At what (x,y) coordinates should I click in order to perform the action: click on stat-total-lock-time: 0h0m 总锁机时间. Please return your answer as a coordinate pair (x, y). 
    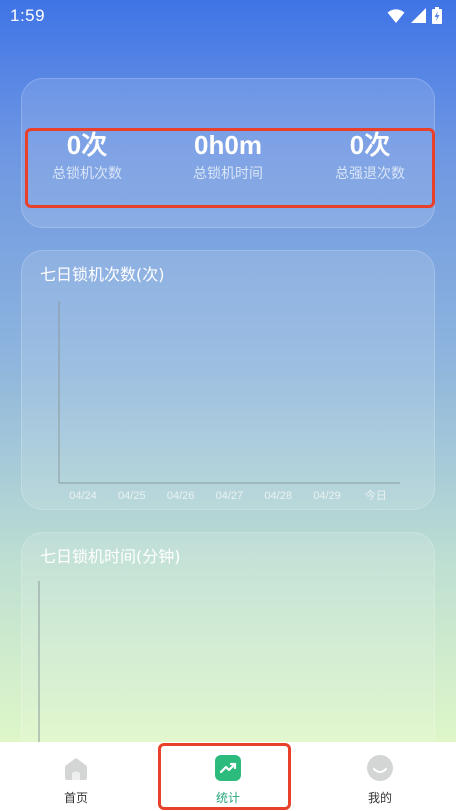
    Looking at the image, I should click on (228, 156).